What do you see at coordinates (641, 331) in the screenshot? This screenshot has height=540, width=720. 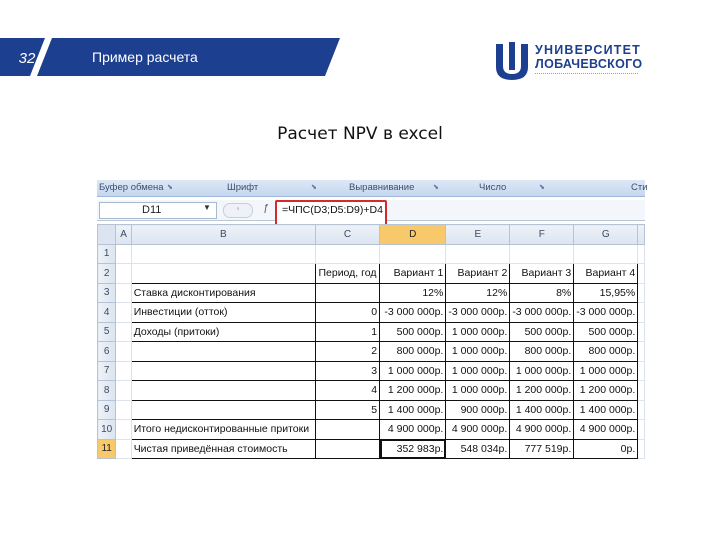 I see `cell-h5` at bounding box center [641, 331].